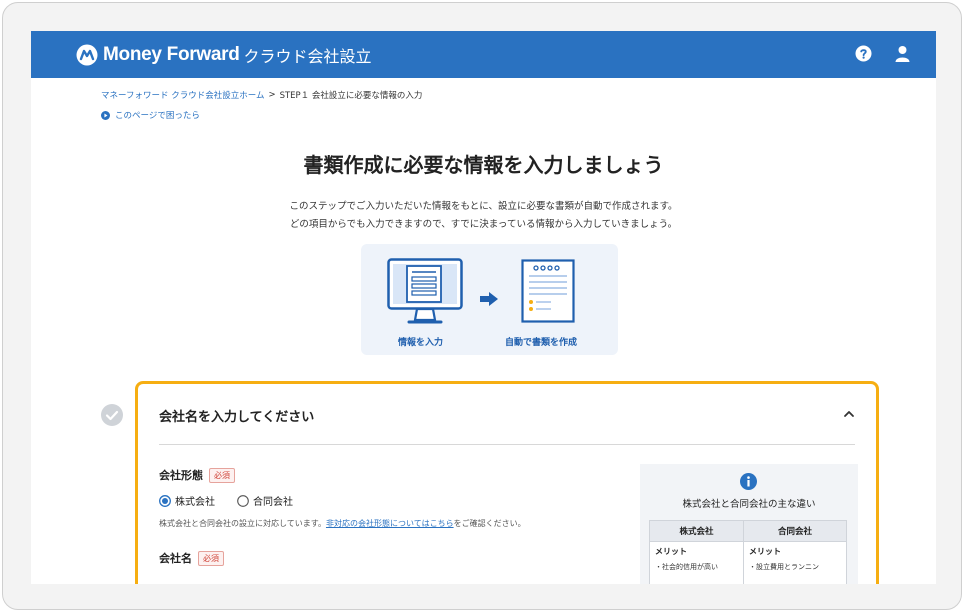  I want to click on company-type-label-text: 会社形態, so click(181, 475).